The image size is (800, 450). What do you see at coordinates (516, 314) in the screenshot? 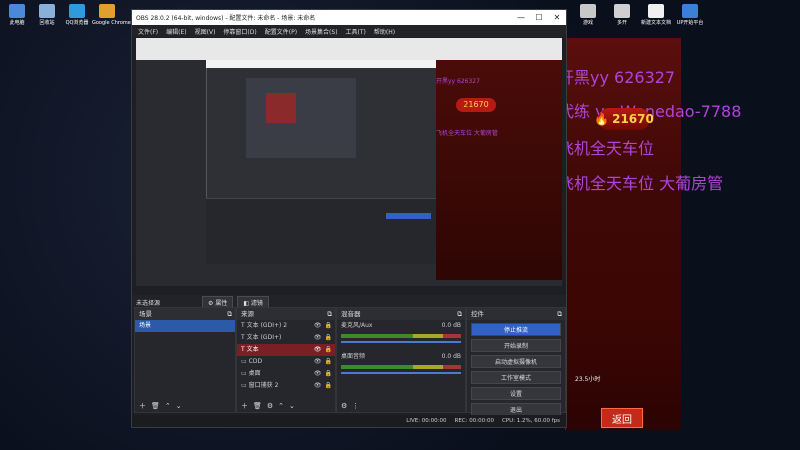
I see `controls-header: 控件 ⧉` at bounding box center [516, 314].